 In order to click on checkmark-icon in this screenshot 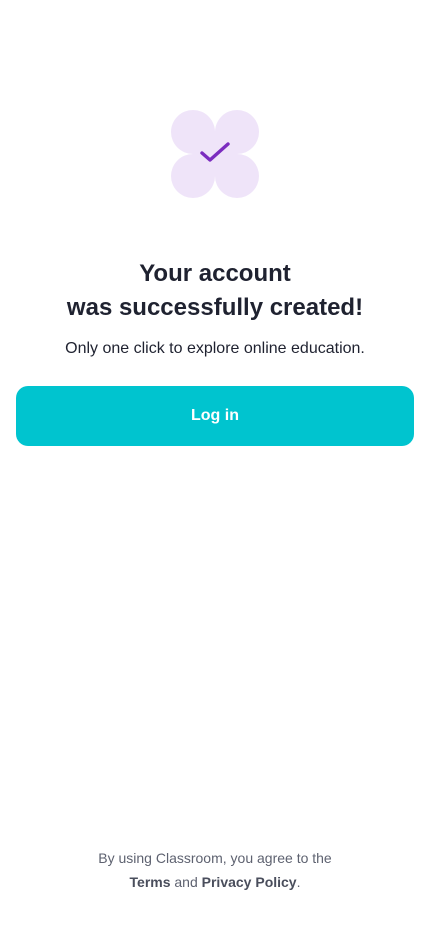, I will do `click(215, 152)`.